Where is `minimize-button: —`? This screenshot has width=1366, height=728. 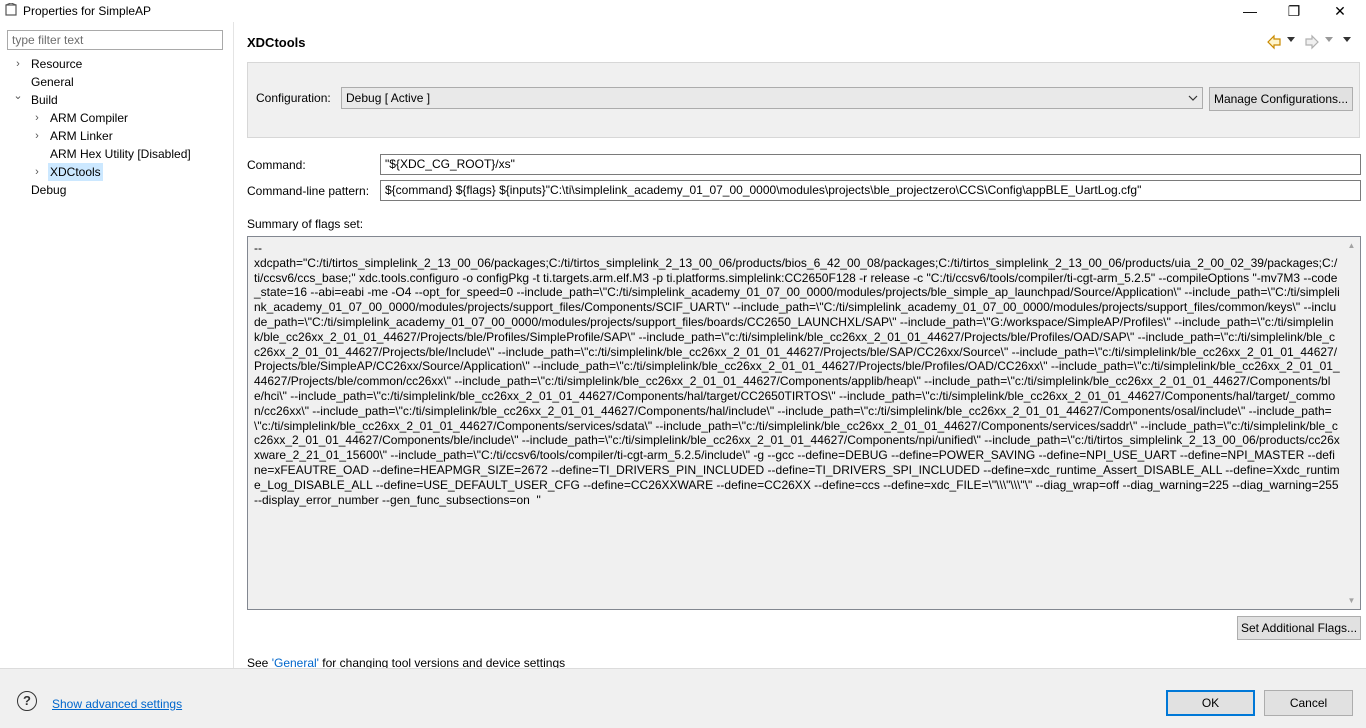 minimize-button: — is located at coordinates (1250, 11).